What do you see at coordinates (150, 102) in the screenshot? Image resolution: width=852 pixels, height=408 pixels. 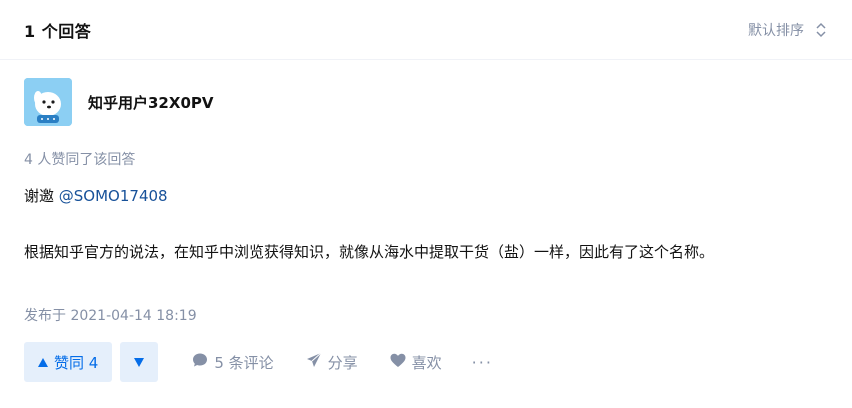 I see `author-name: 知乎用户32X0PV` at bounding box center [150, 102].